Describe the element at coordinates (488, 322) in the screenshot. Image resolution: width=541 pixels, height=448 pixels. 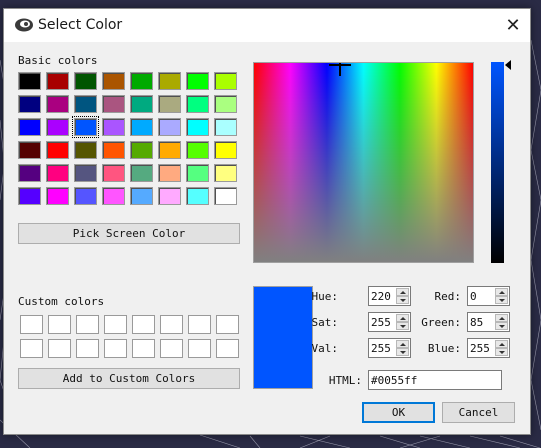
I see `green-spinbox: 85` at that location.